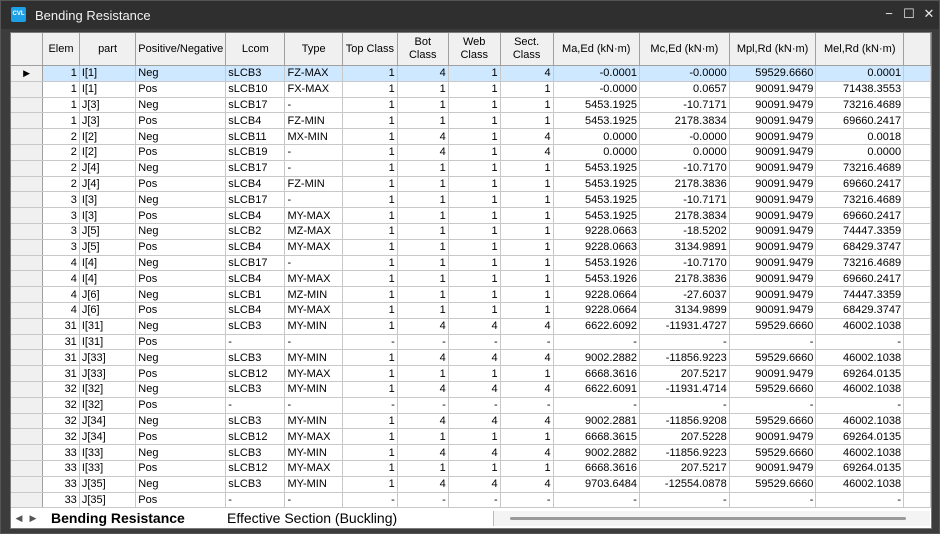  What do you see at coordinates (423, 342) in the screenshot?
I see `cell-bot: -` at bounding box center [423, 342].